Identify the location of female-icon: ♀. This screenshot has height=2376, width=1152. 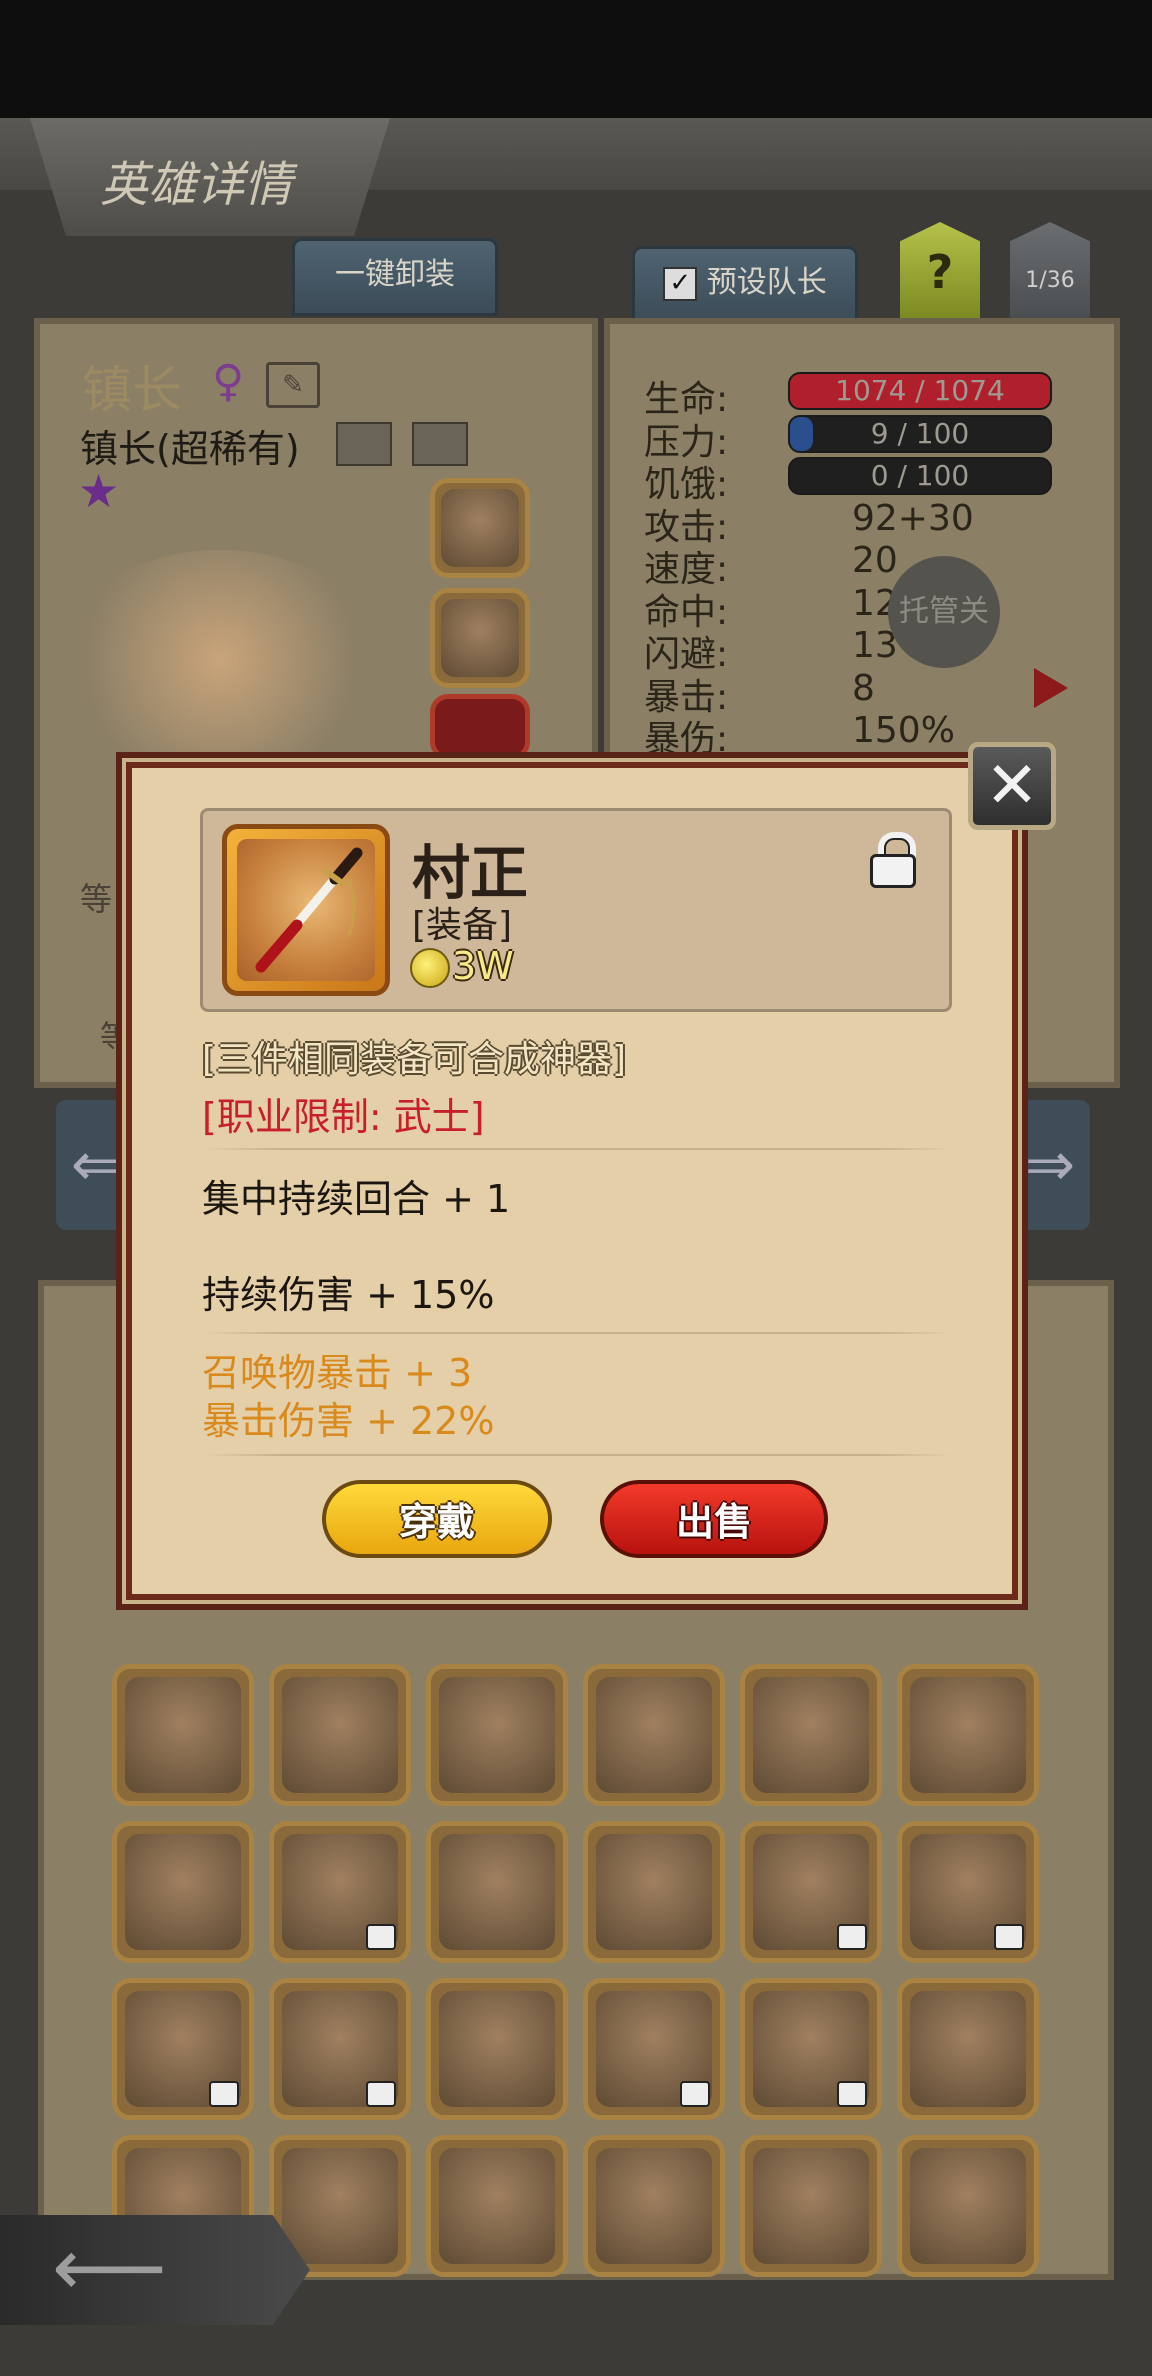
(228, 381).